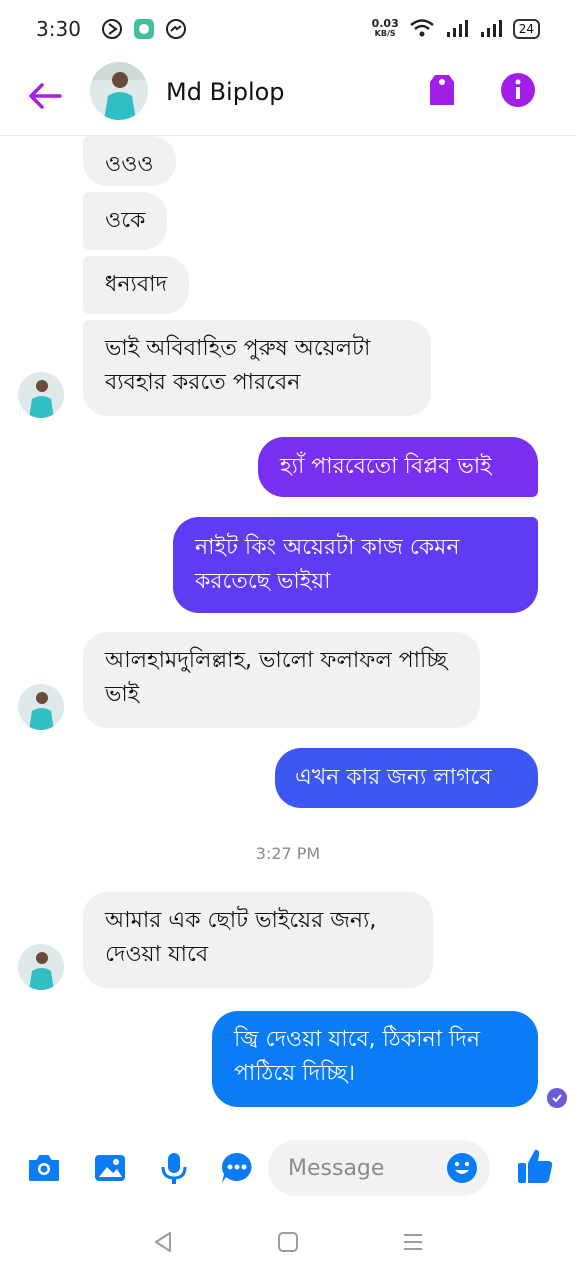 This screenshot has height=1280, width=576. Describe the element at coordinates (174, 1168) in the screenshot. I see `microphone-icon` at that location.